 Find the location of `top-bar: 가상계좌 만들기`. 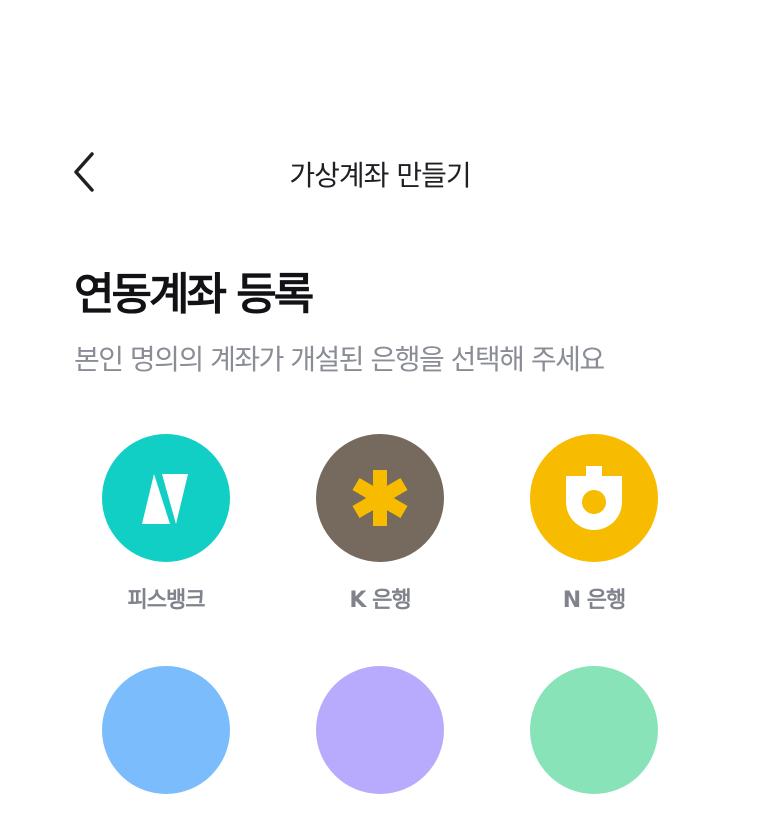

top-bar: 가상계좌 만들기 is located at coordinates (380, 172).